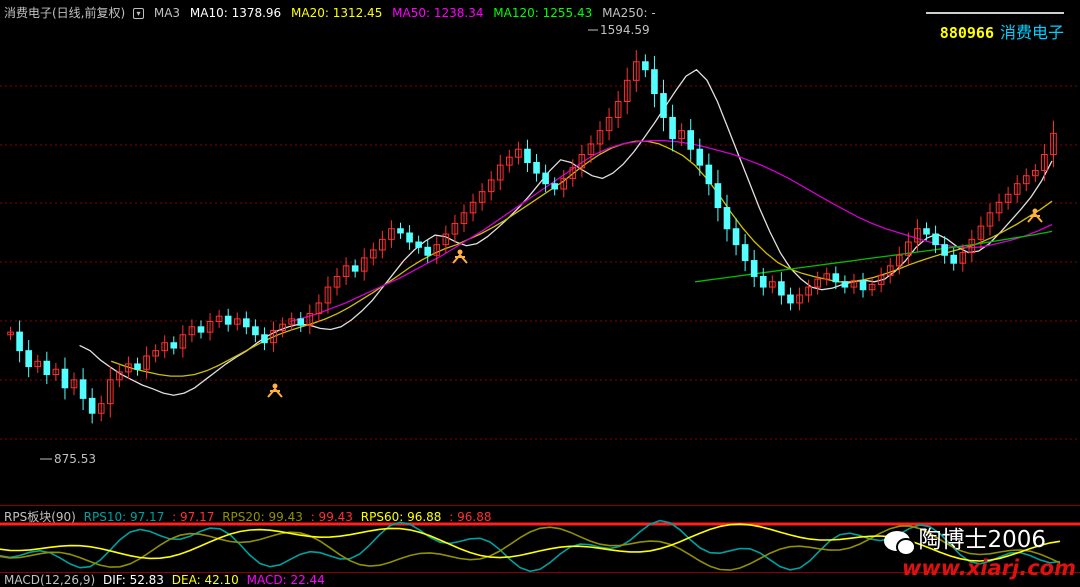 The width and height of the screenshot is (1080, 587). Describe the element at coordinates (167, 13) in the screenshot. I see `ma-menu: MA3` at that location.